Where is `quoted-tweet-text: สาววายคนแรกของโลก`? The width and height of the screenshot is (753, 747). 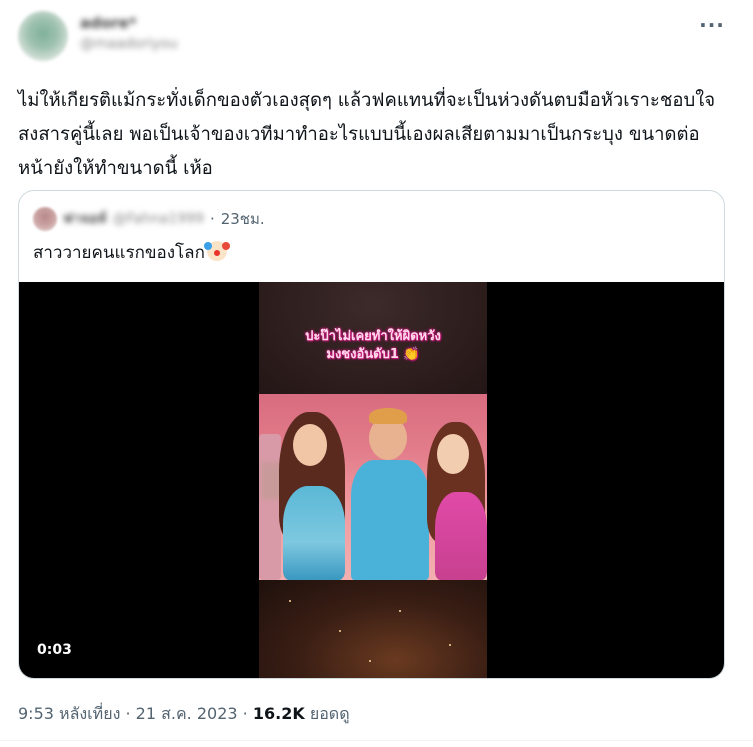
quoted-tweet-text: สาววายคนแรกของโลก is located at coordinates (130, 252).